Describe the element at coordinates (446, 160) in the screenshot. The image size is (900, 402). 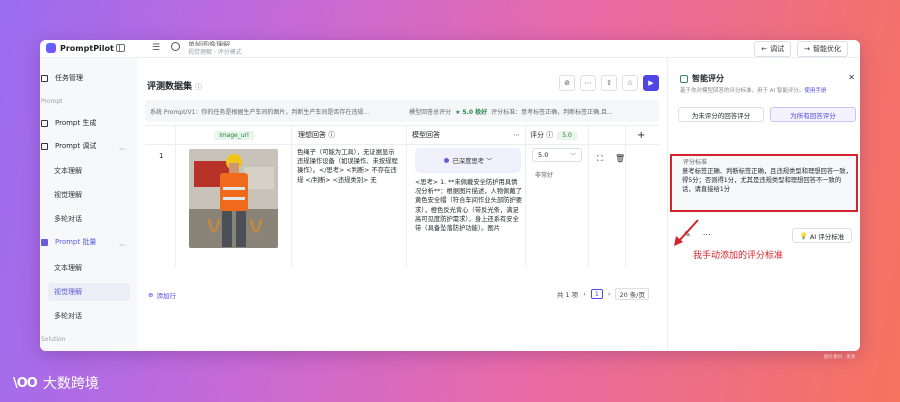
I see `thinking-icon` at that location.